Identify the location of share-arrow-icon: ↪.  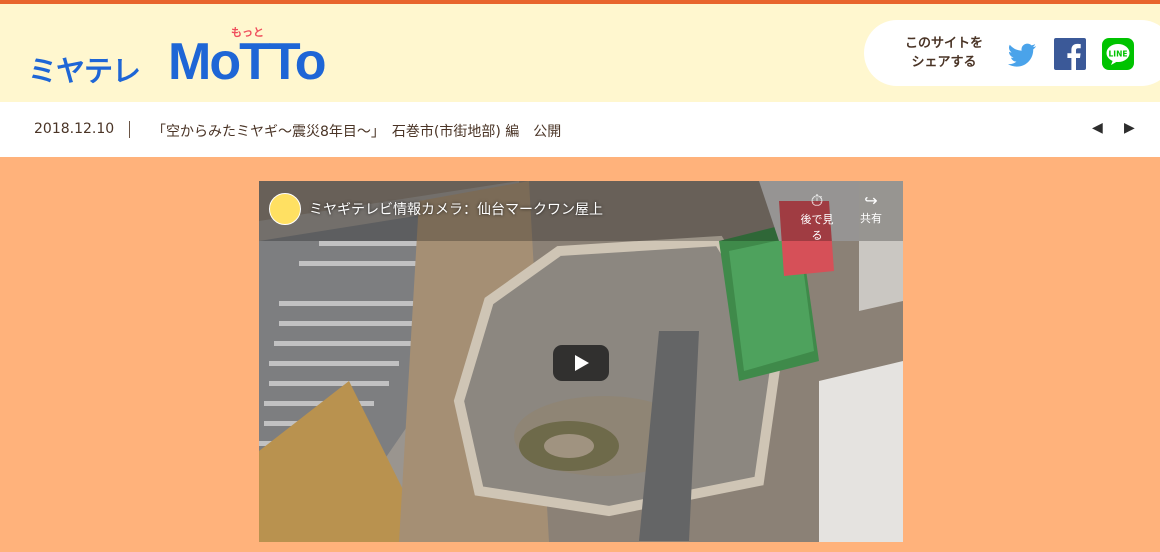
(871, 200).